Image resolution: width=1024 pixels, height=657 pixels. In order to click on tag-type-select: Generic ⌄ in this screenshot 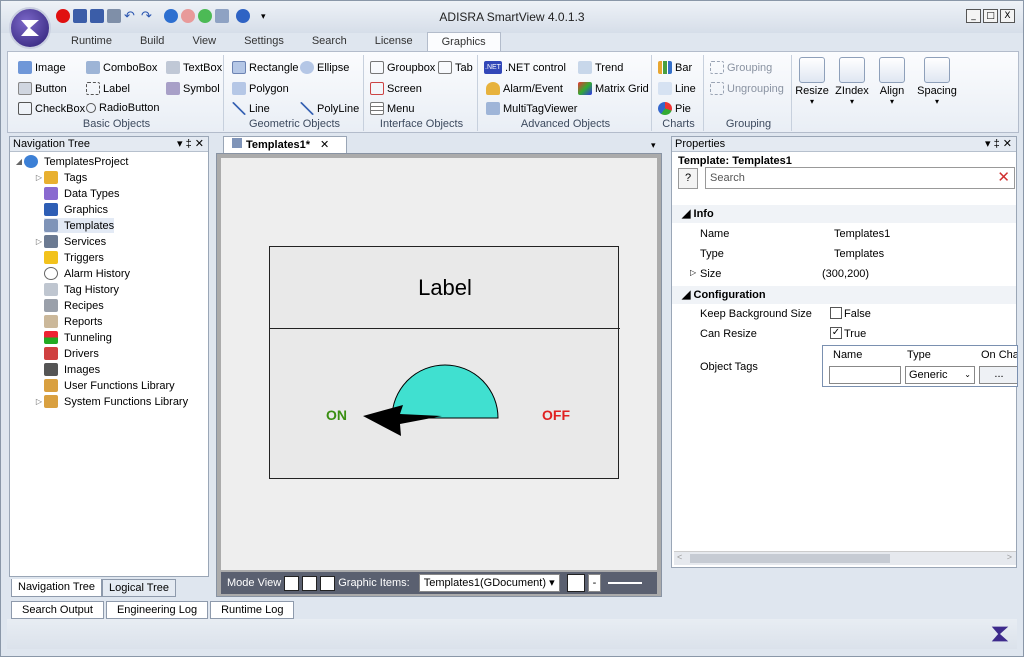, I will do `click(940, 375)`.